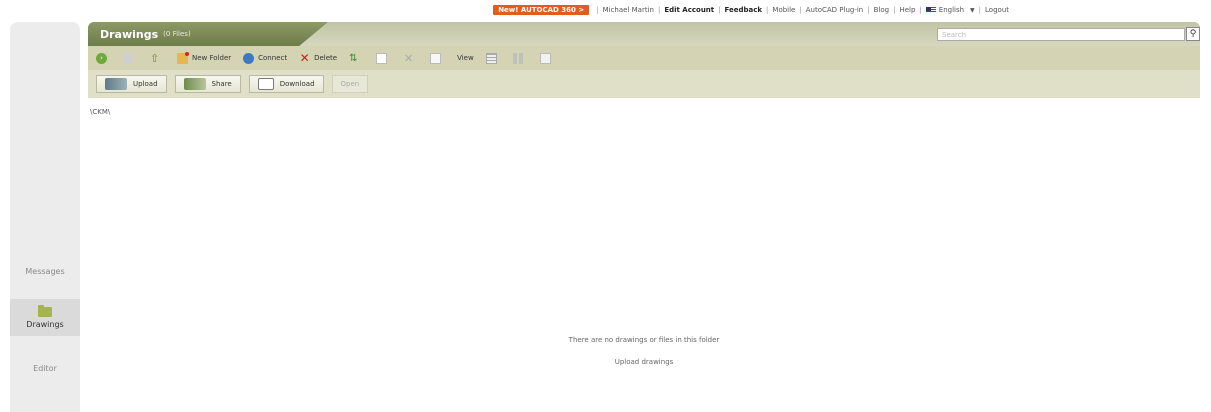 This screenshot has width=1211, height=412. I want to click on search-button: ⚲, so click(1193, 34).